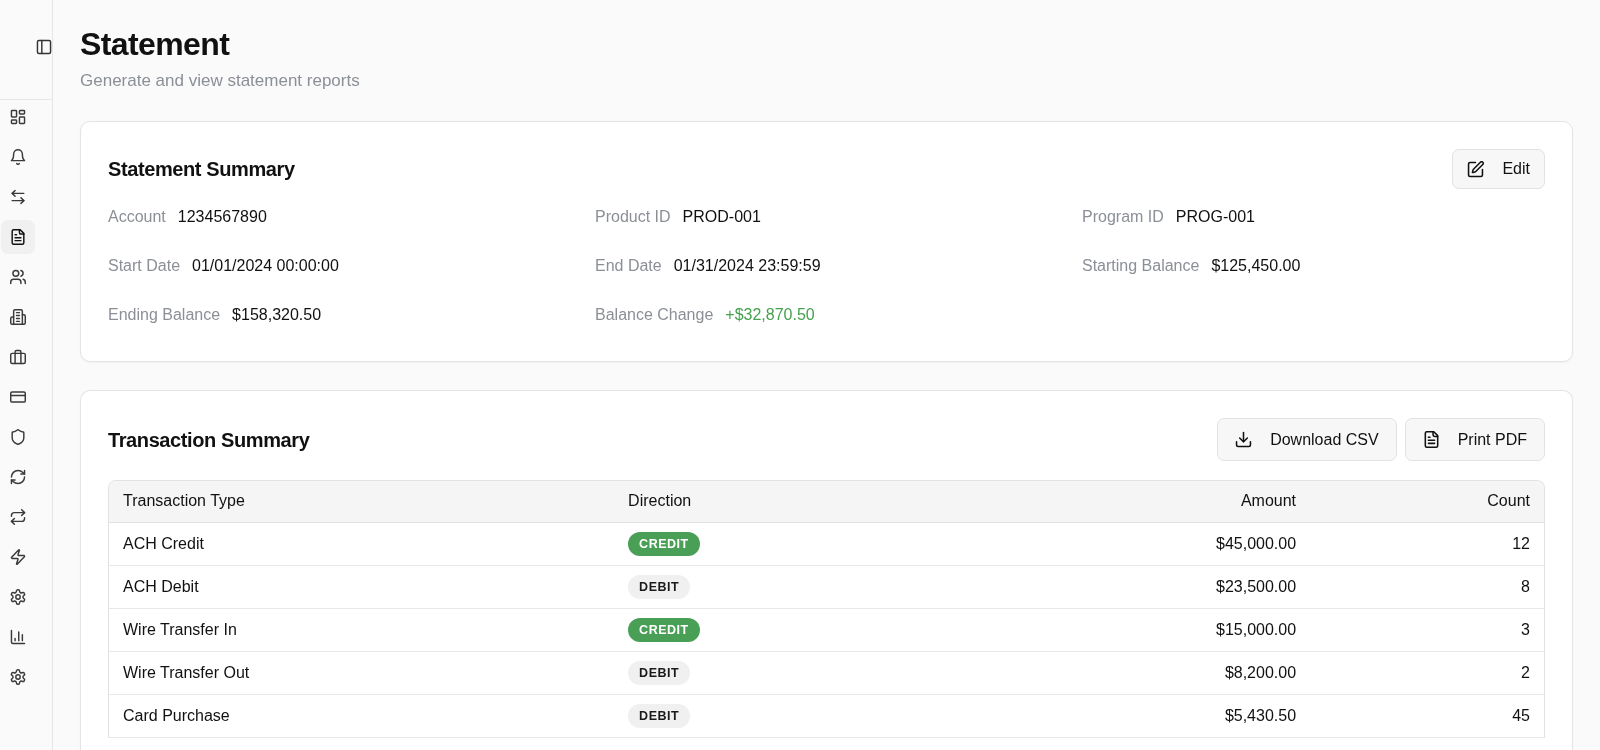  I want to click on field-label: Balance Change, so click(654, 315).